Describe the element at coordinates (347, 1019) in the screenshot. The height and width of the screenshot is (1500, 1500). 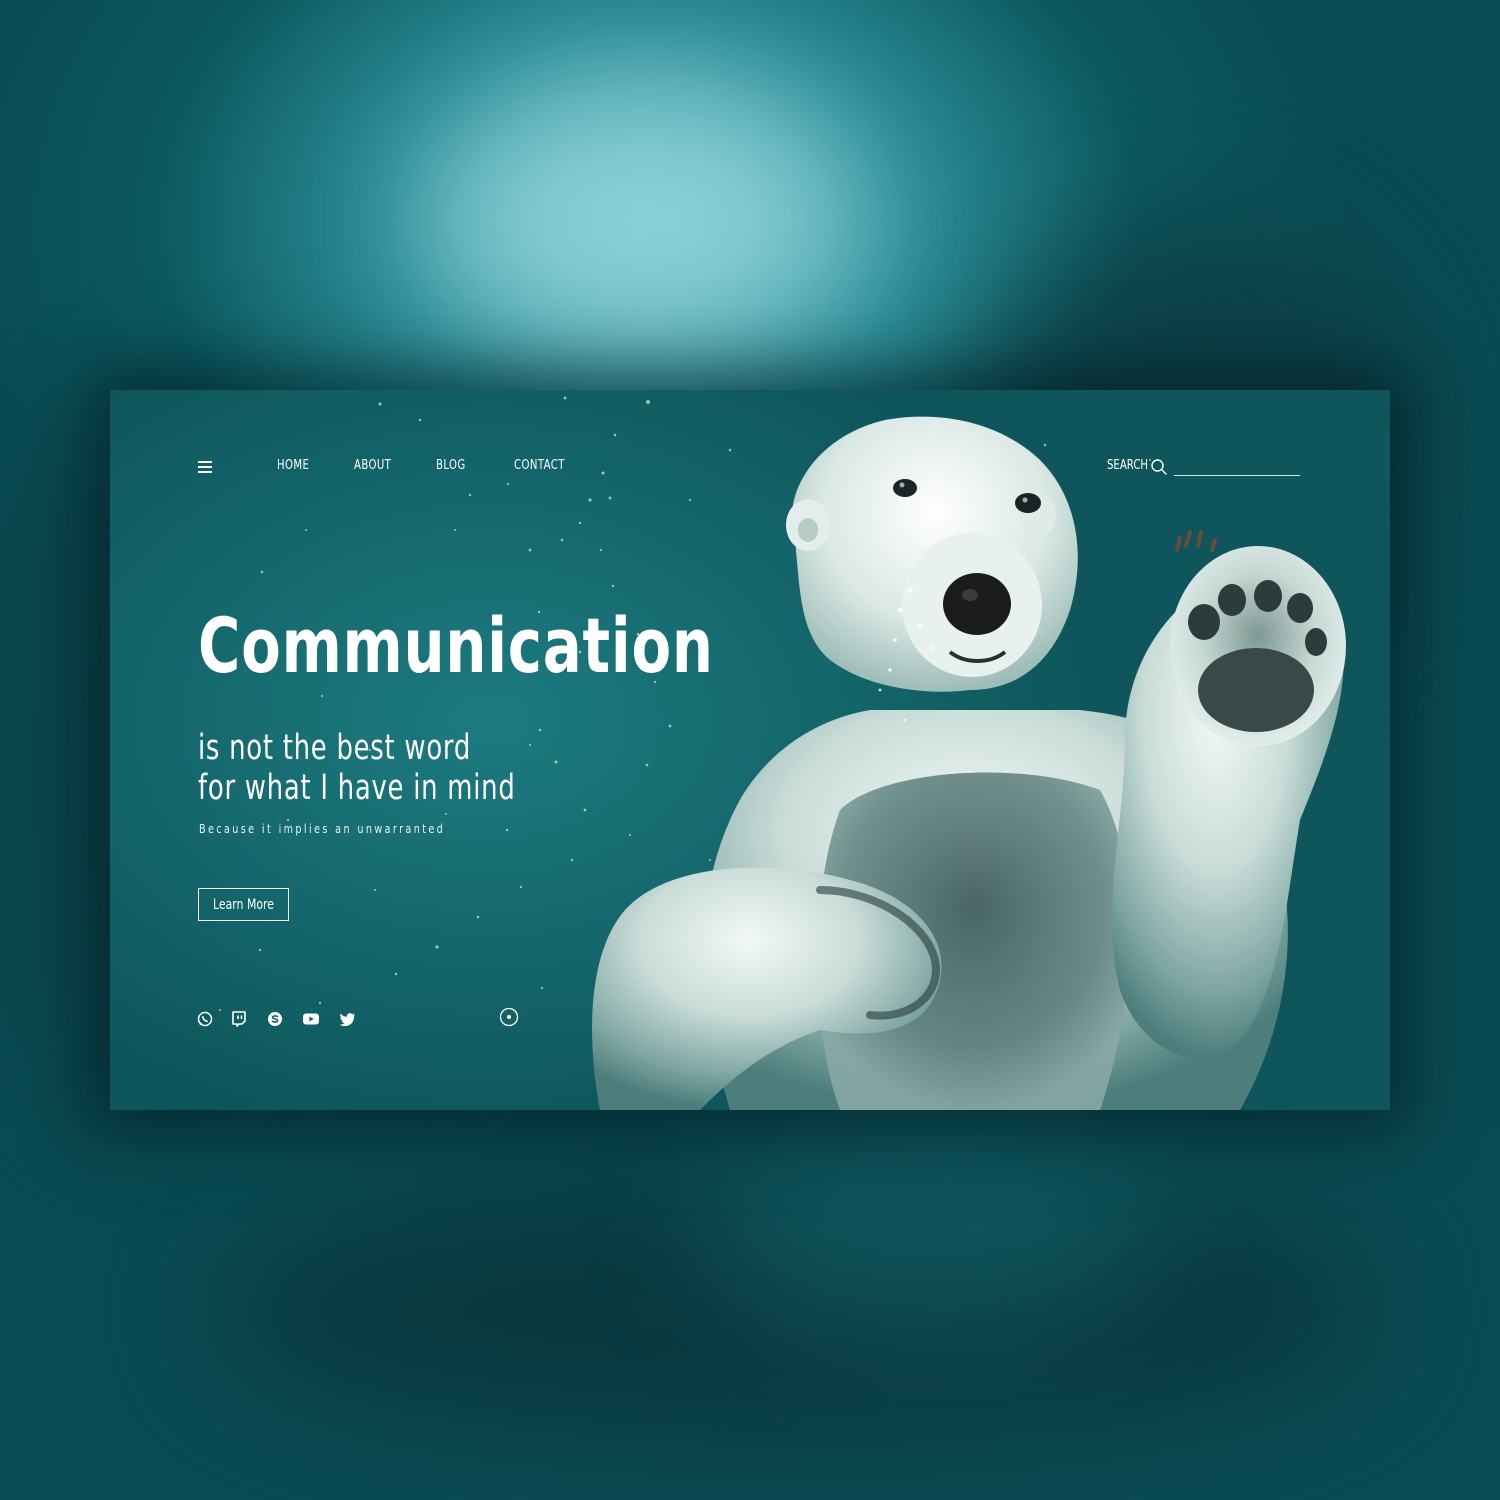
I see `twitter-icon` at that location.